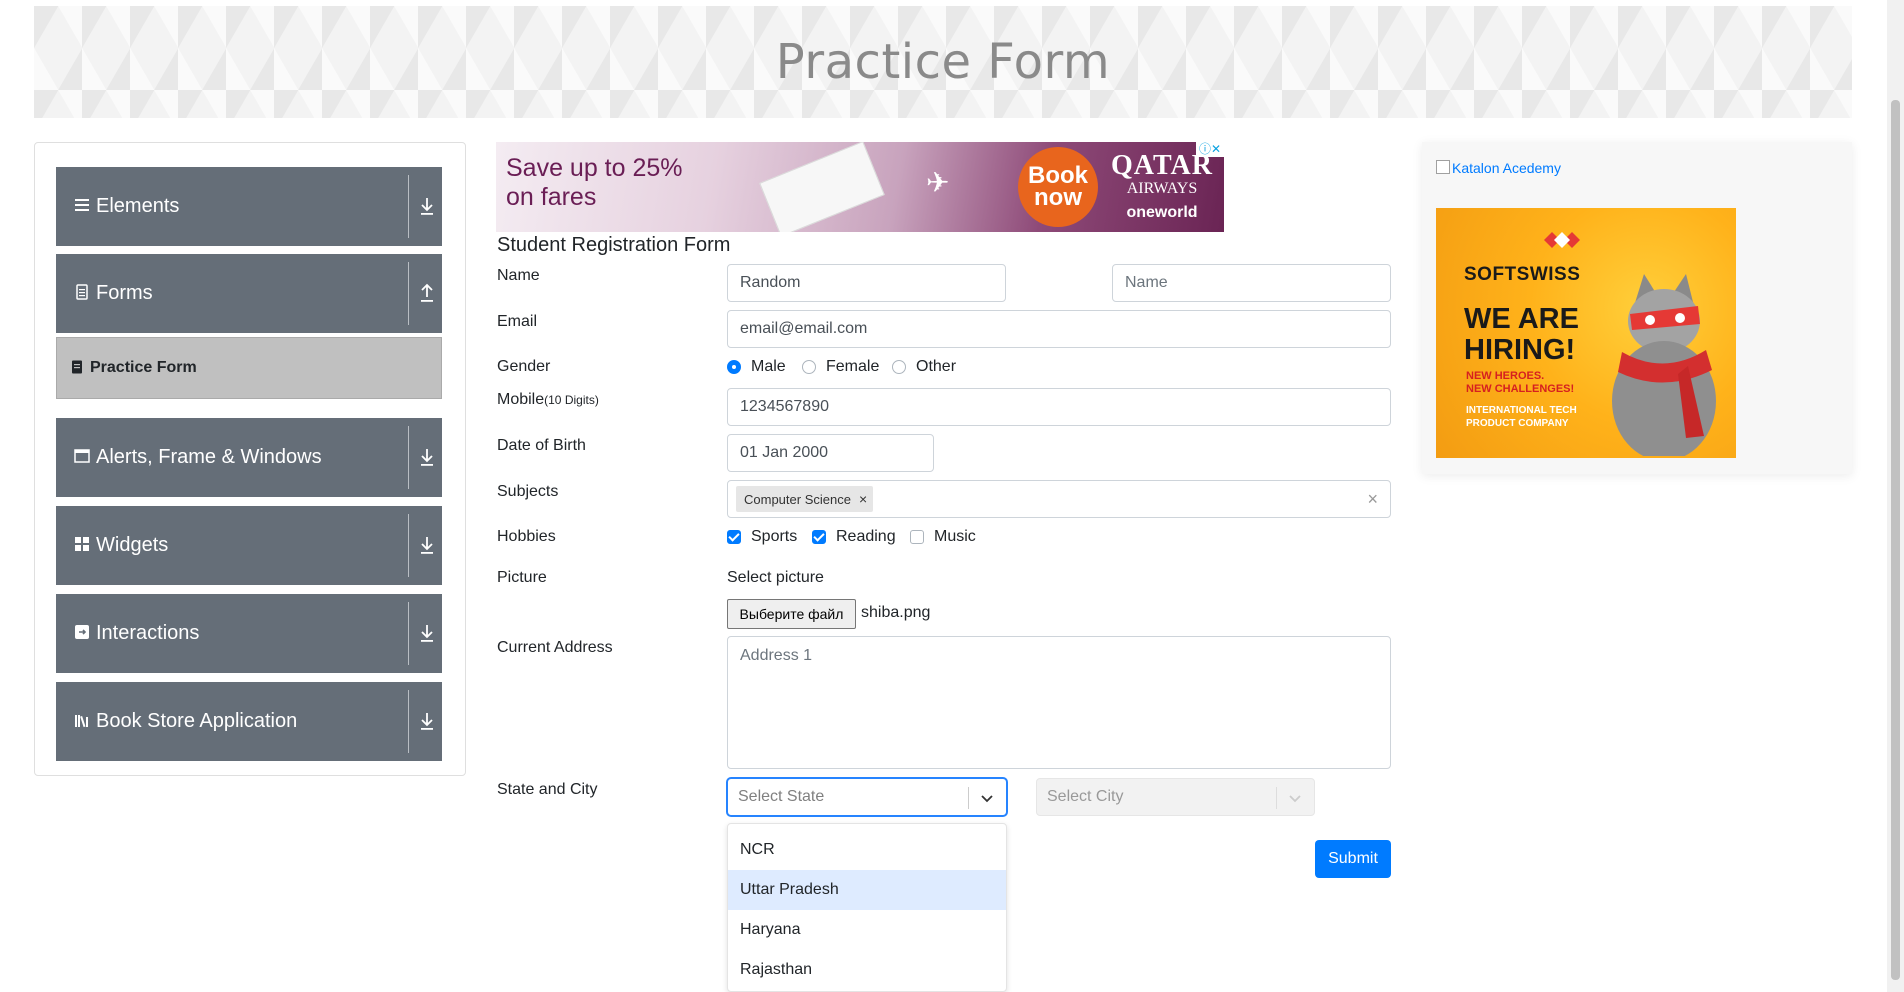 Image resolution: width=1904 pixels, height=992 pixels. What do you see at coordinates (249, 721) in the screenshot?
I see `sidebar-group-book-store: Book Store Application` at bounding box center [249, 721].